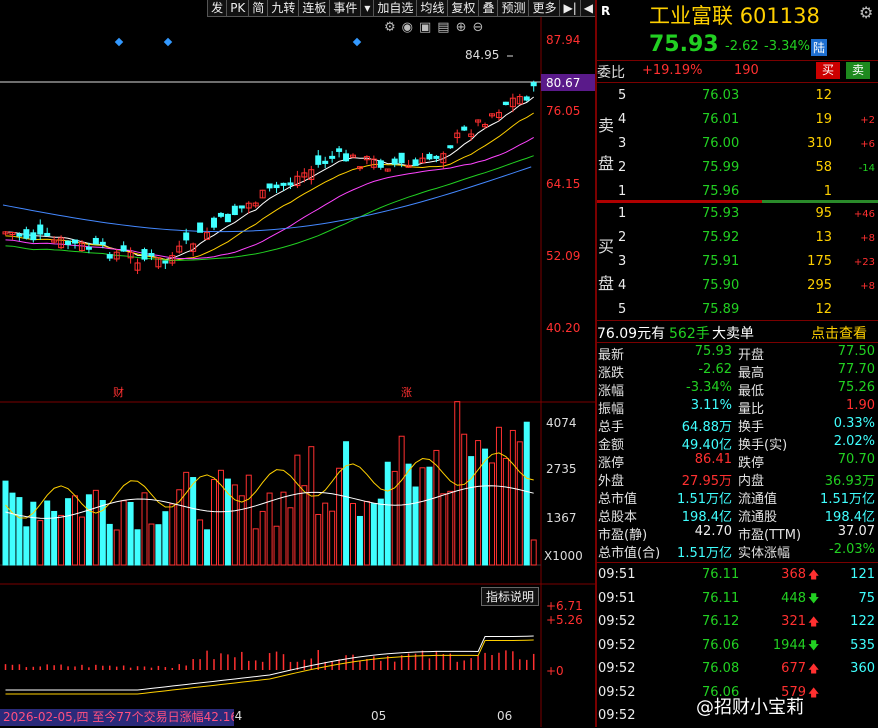  Describe the element at coordinates (314, 8) in the screenshot. I see `toolbar-button: 连板` at that location.